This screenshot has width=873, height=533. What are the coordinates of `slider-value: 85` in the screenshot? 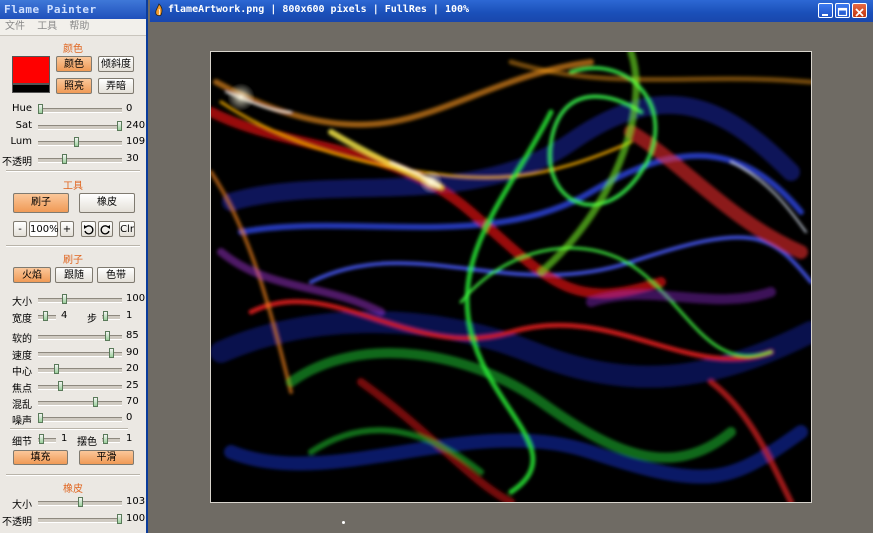 It's located at (132, 335).